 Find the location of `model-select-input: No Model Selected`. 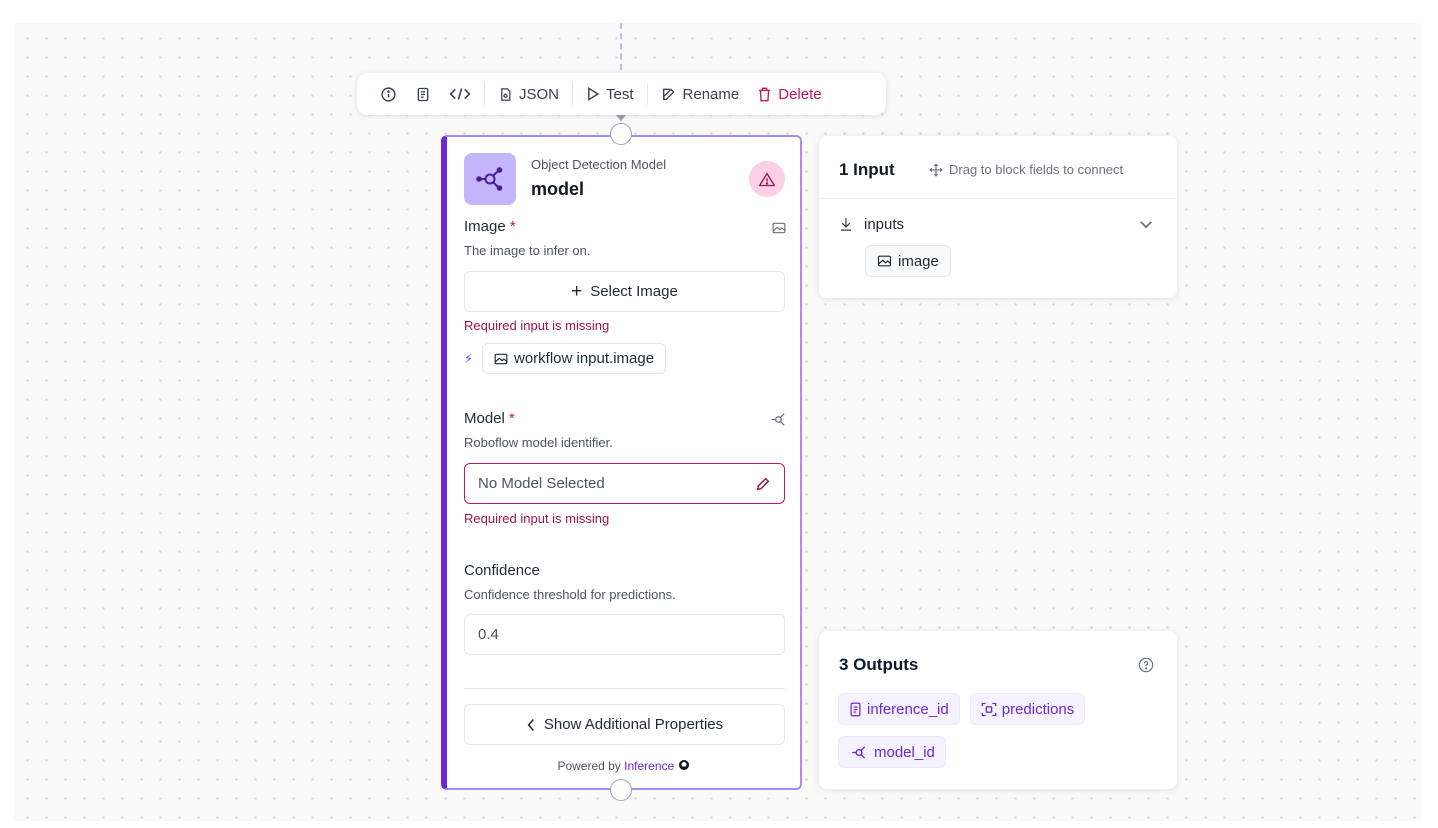

model-select-input: No Model Selected is located at coordinates (624, 483).